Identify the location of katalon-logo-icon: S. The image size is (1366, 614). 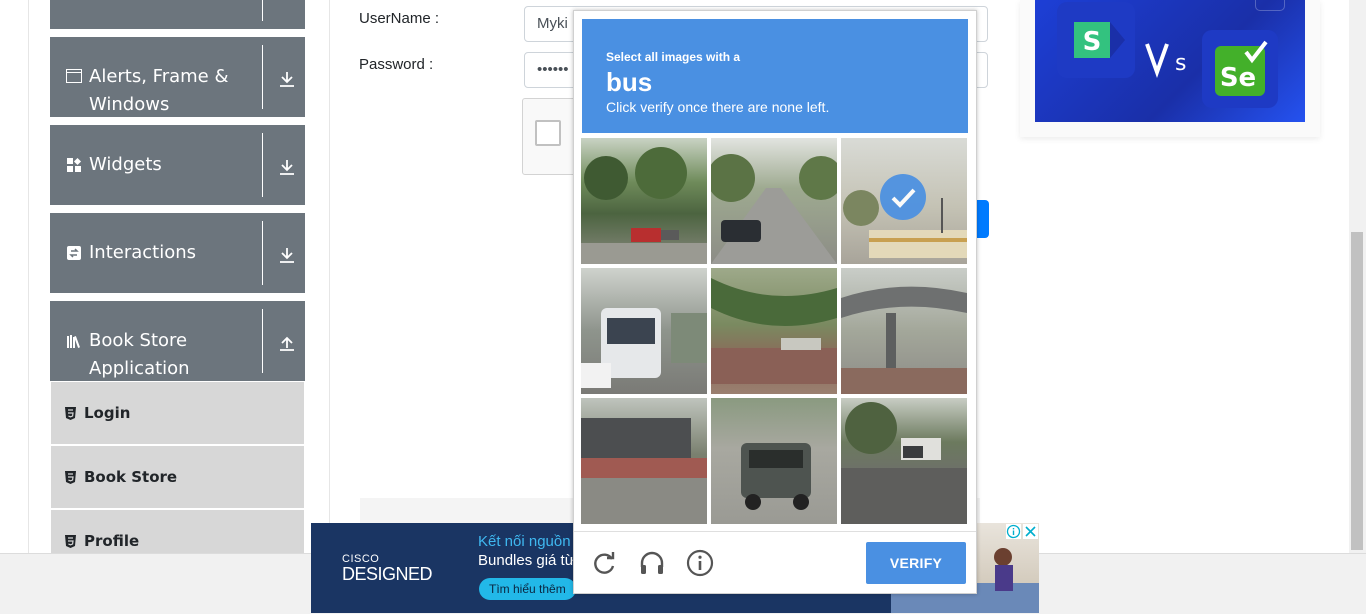
(1099, 40).